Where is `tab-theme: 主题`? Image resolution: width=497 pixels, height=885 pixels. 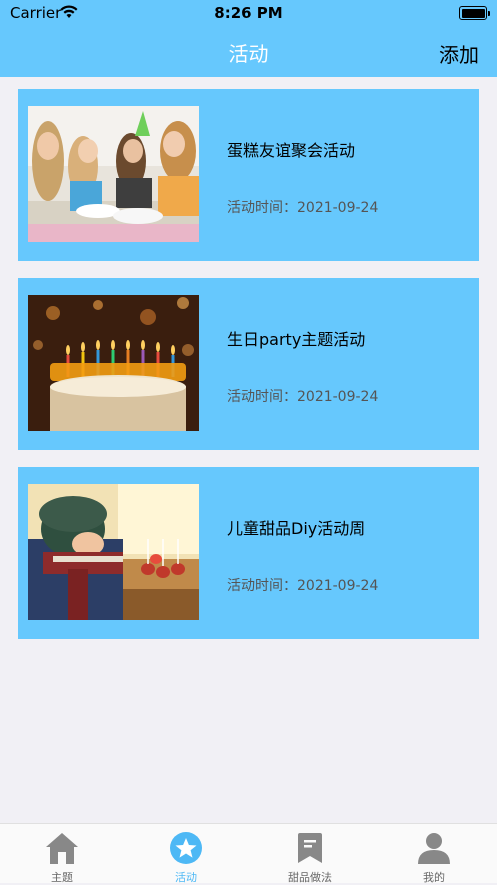
tab-theme: 主题 is located at coordinates (62, 856).